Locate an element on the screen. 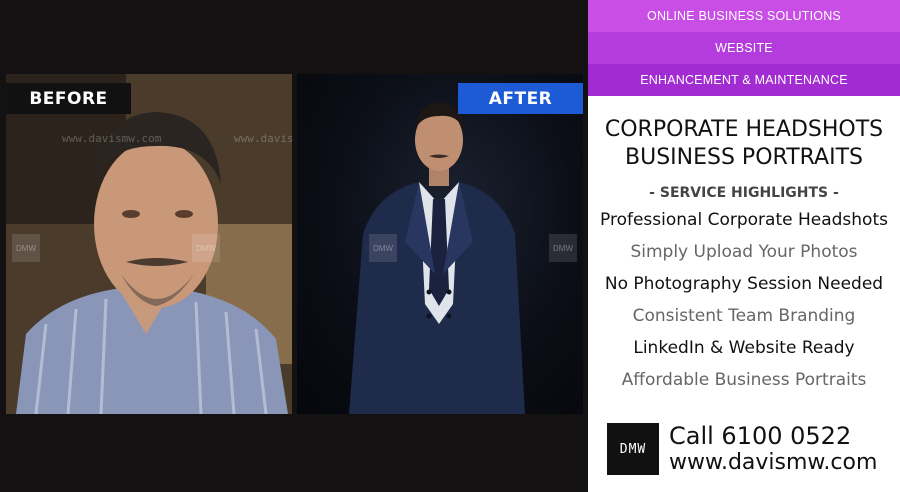 The width and height of the screenshot is (900, 492). highlights-heading: - SERVICE HIGHLIGHTS - is located at coordinates (744, 193).